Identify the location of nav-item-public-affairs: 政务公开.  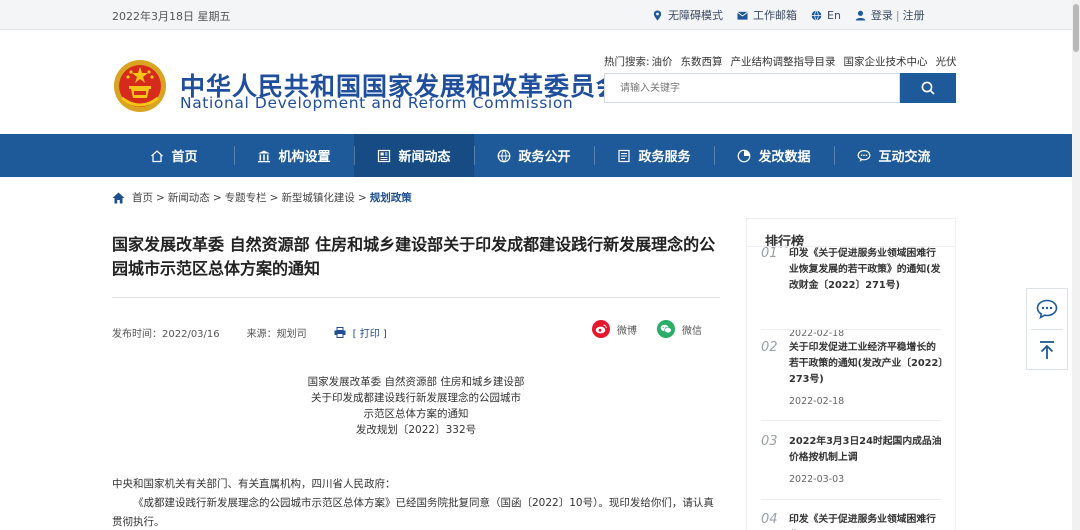
(534, 155).